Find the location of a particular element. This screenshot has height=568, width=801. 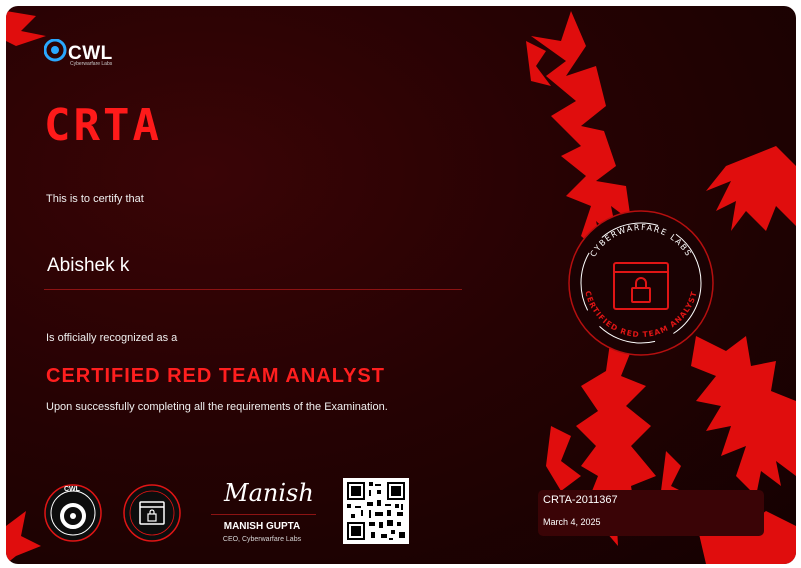

name-underline is located at coordinates (253, 289).